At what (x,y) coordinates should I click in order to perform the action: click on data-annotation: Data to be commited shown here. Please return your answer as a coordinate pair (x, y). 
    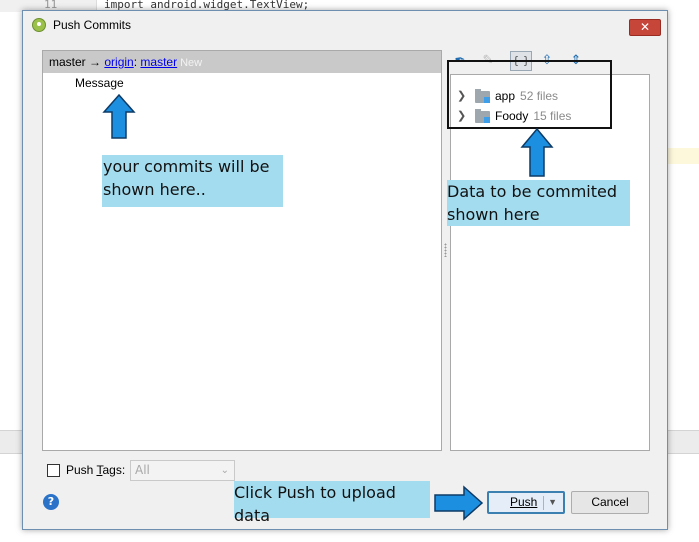
    Looking at the image, I should click on (538, 203).